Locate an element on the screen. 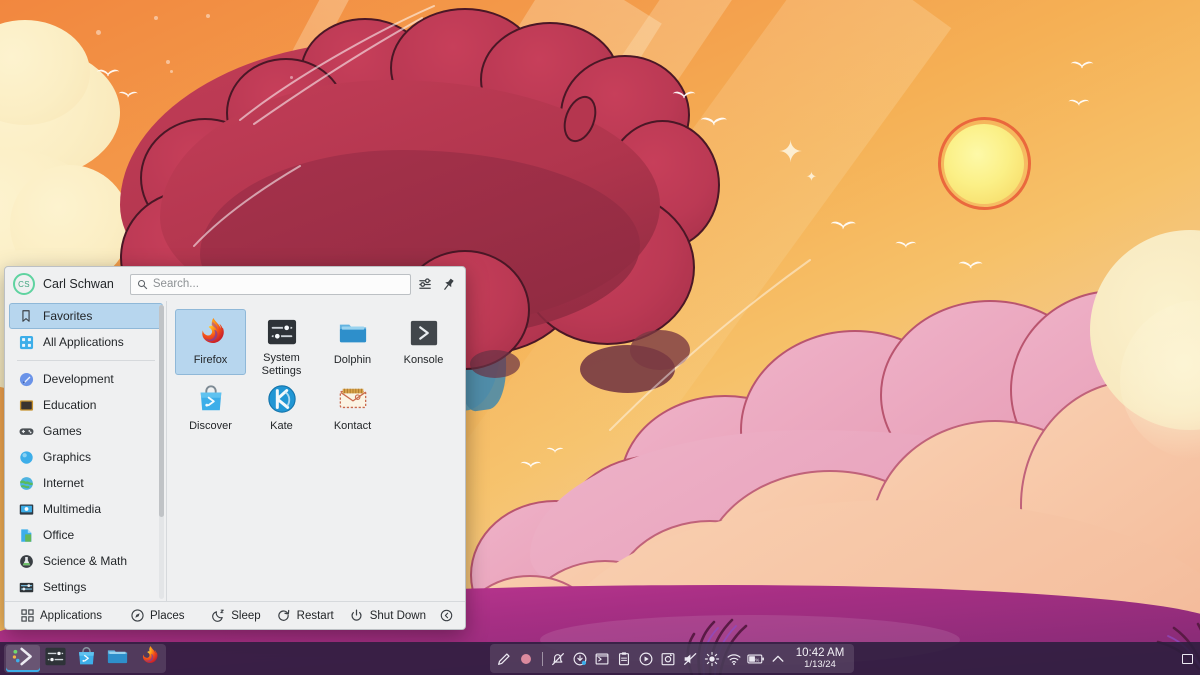 The height and width of the screenshot is (675, 1200). sidebar-divider is located at coordinates (86, 360).